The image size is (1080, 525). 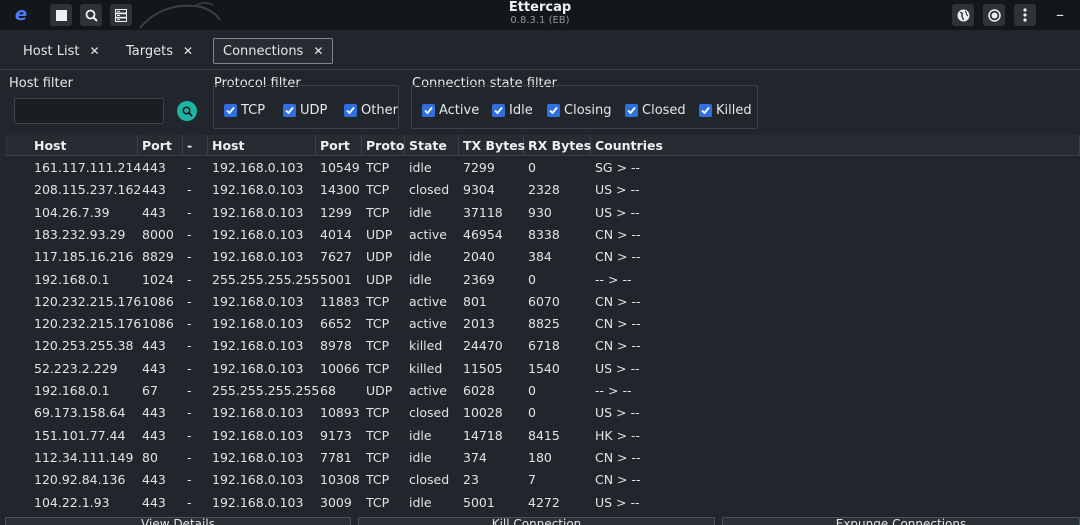 What do you see at coordinates (420, 435) in the screenshot?
I see `cell-state: idle` at bounding box center [420, 435].